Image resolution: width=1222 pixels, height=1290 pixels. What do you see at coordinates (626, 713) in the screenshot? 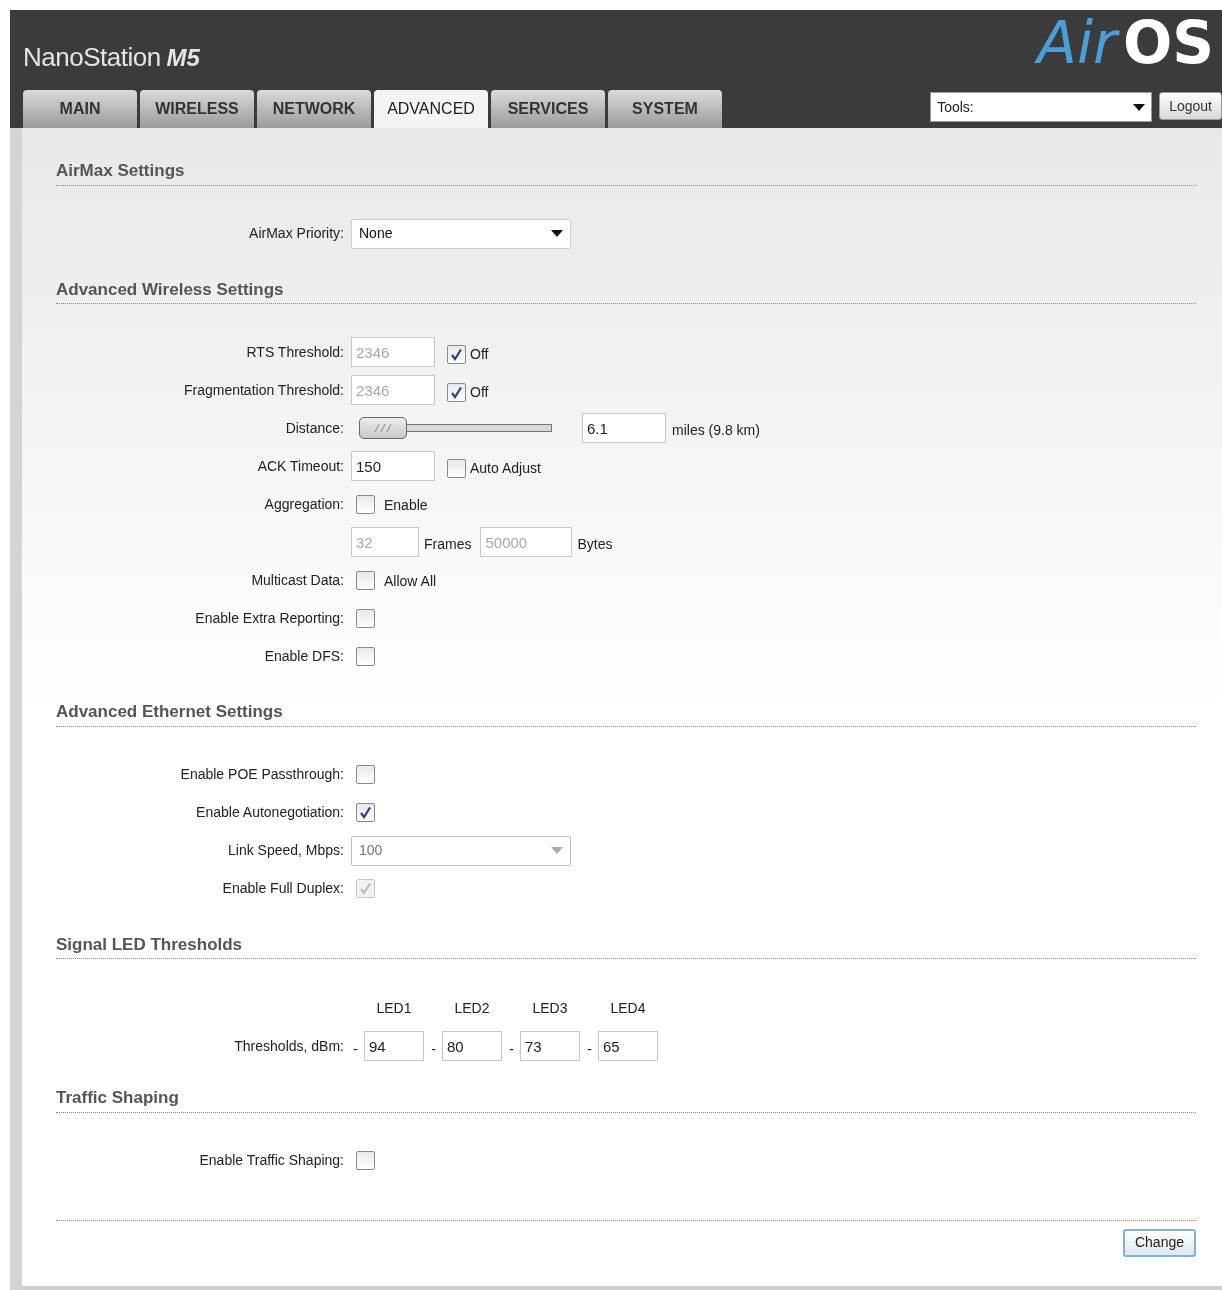
I see `section-title: Advanced Ethernet Settings` at bounding box center [626, 713].